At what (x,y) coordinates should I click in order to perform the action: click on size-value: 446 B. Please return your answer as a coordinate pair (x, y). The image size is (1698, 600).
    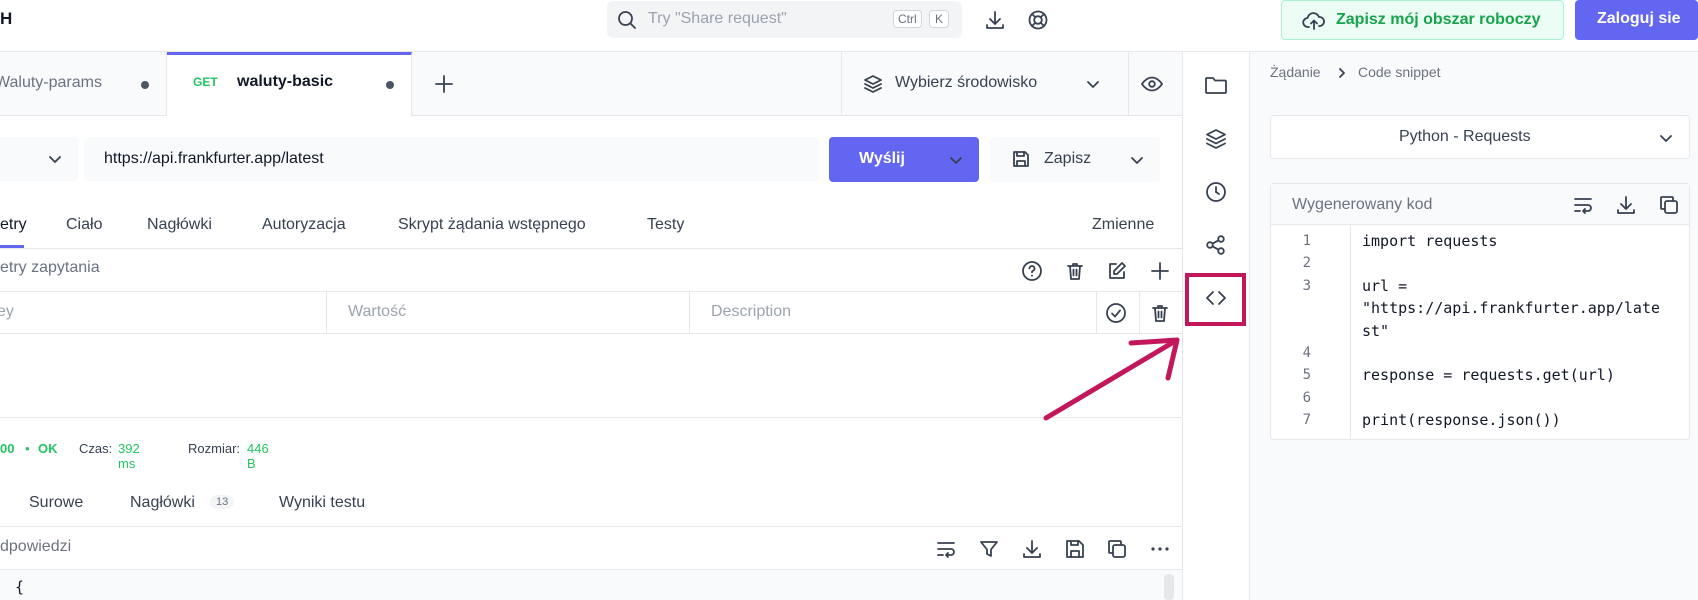
    Looking at the image, I should click on (258, 456).